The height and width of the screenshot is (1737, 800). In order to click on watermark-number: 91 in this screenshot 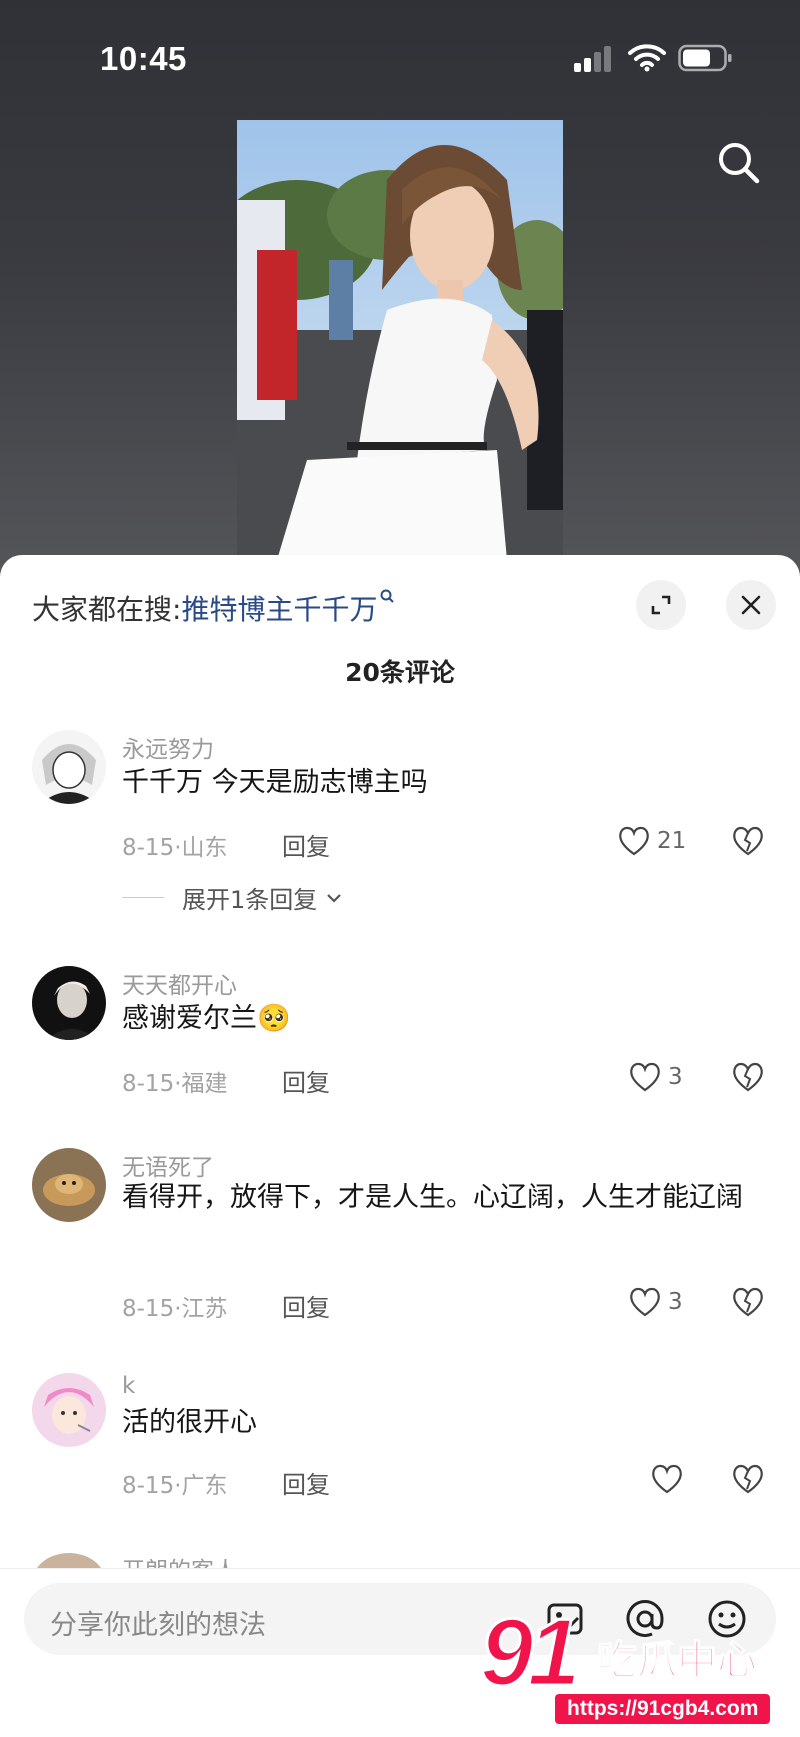, I will do `click(531, 1653)`.